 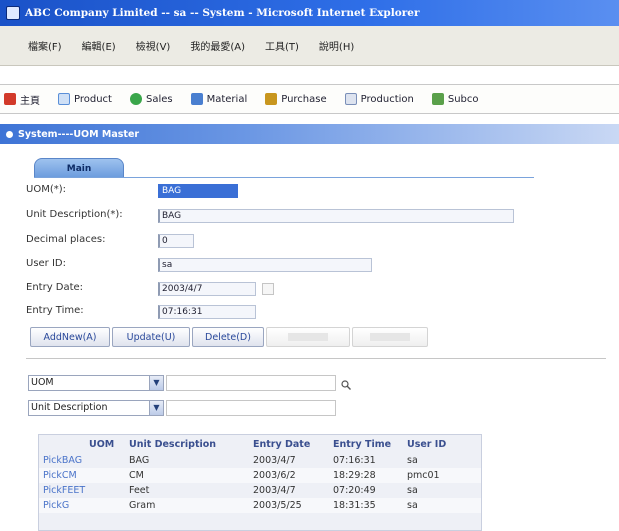 What do you see at coordinates (354, 460) in the screenshot?
I see `cell-time: 07:16:31` at bounding box center [354, 460].